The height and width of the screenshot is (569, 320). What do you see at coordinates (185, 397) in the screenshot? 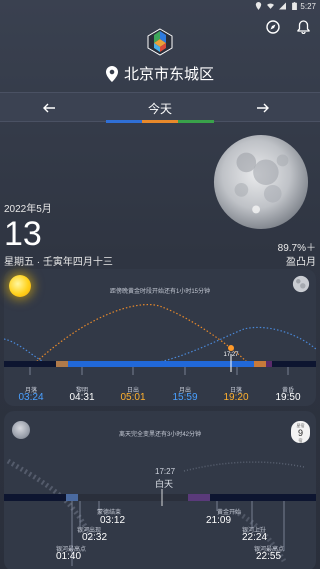
I see `event-time-3: 15:59` at bounding box center [185, 397].